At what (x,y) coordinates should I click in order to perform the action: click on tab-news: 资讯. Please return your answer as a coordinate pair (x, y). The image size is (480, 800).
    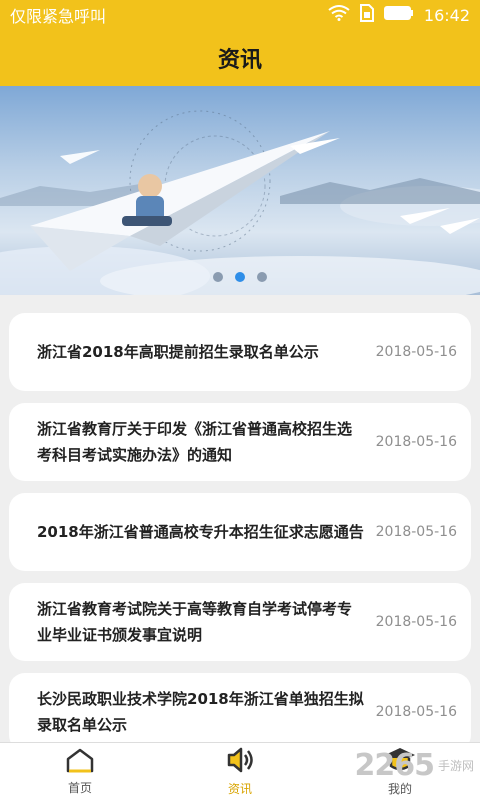
    Looking at the image, I should click on (240, 771).